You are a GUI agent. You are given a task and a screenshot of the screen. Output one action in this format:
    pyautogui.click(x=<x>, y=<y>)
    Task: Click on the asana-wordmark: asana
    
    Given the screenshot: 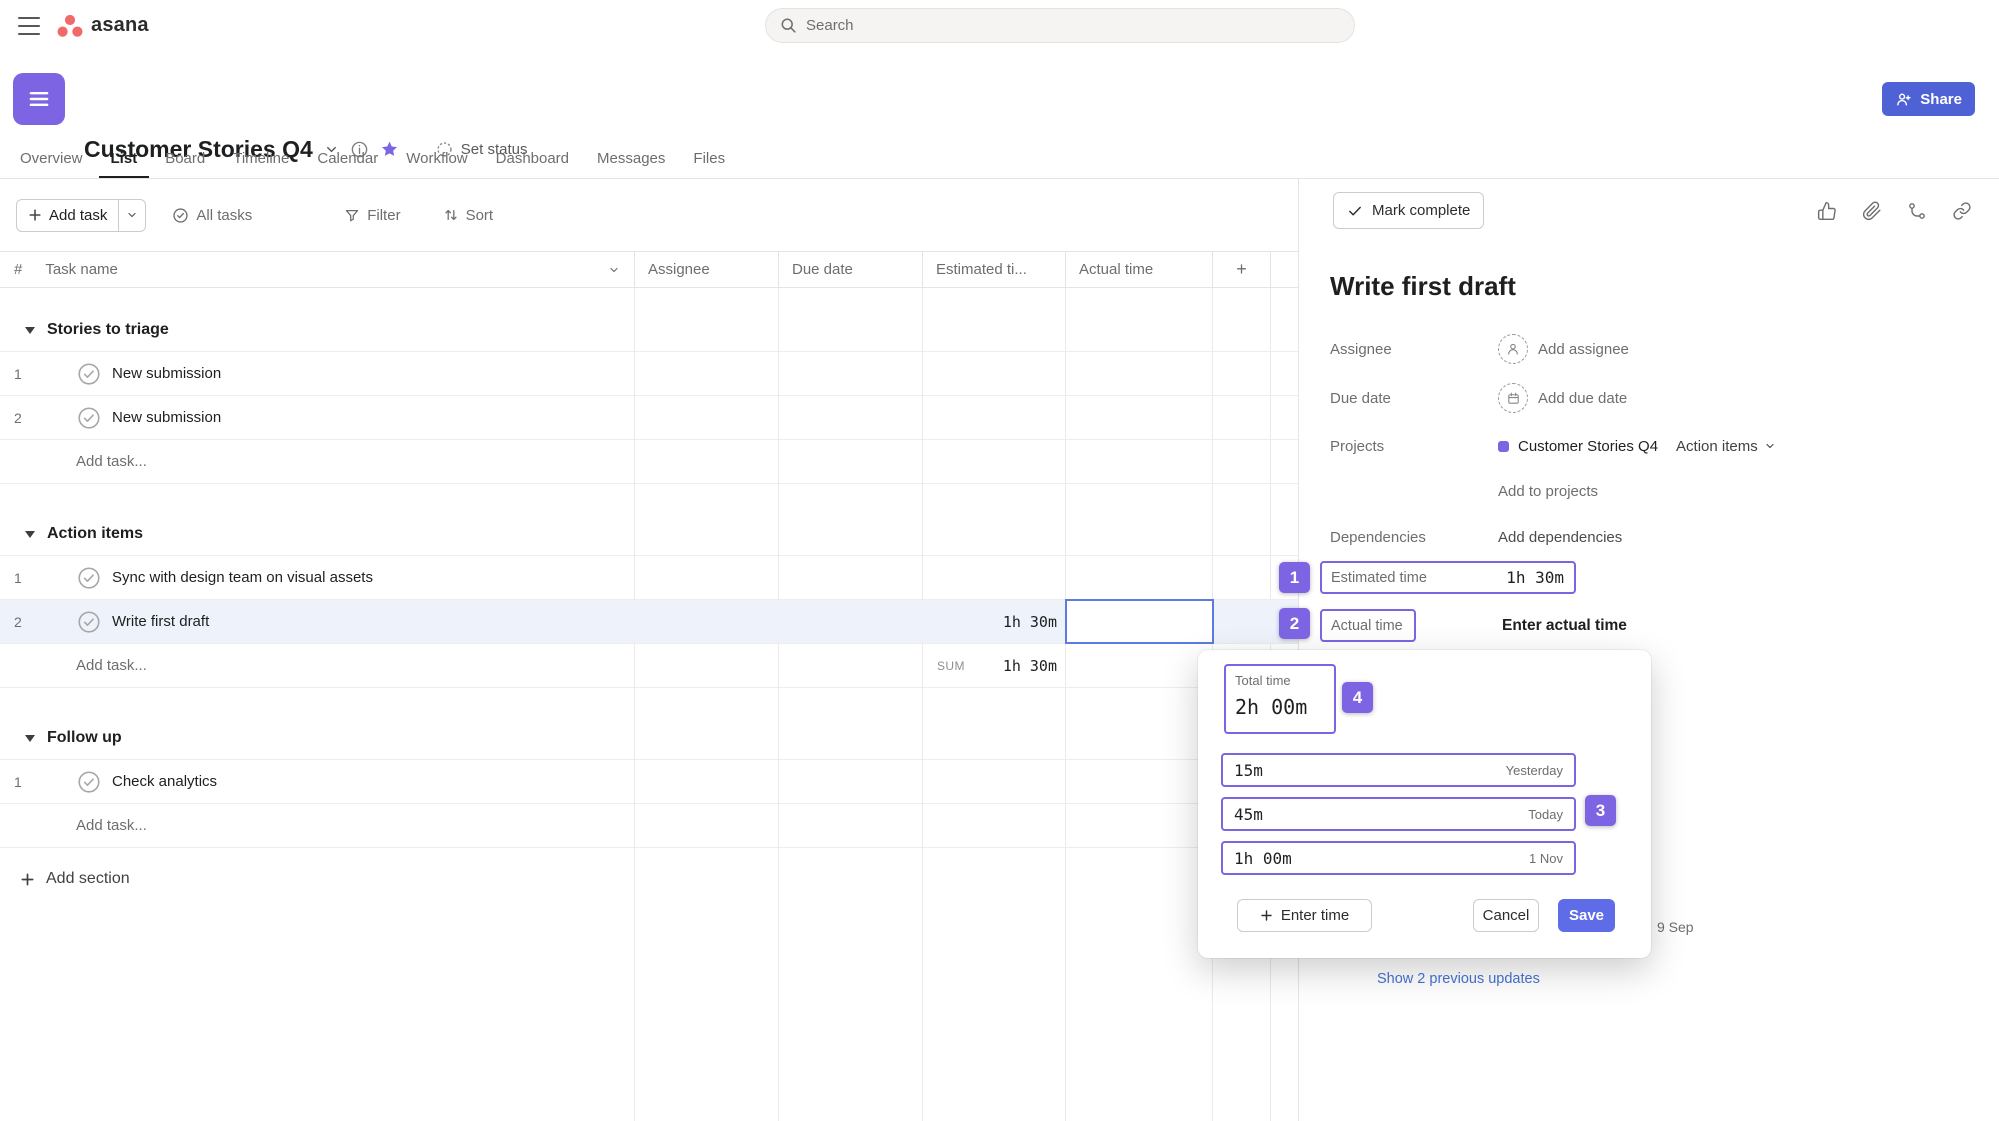 What is the action you would take?
    pyautogui.click(x=120, y=25)
    